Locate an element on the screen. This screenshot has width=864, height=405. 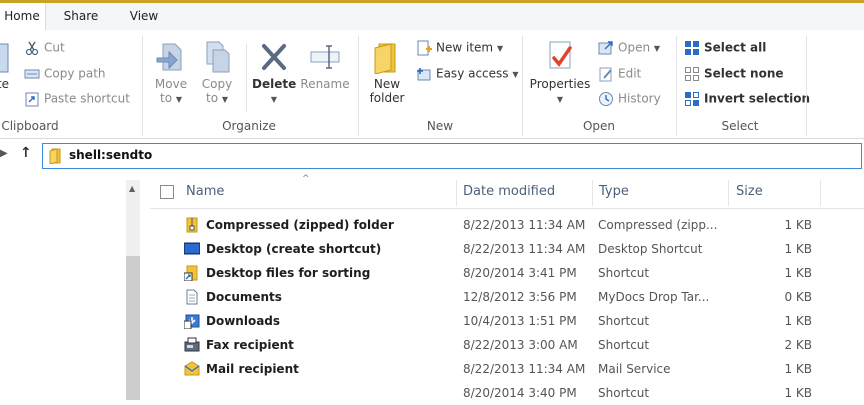
tab-share: Share is located at coordinates (81, 16).